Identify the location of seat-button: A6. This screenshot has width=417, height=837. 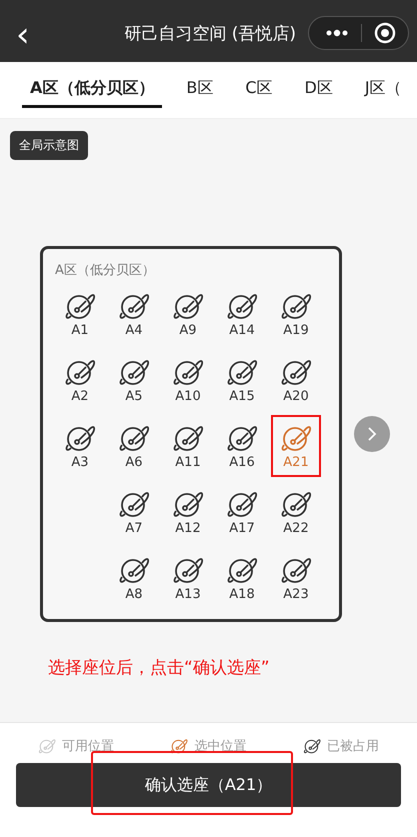
(134, 446).